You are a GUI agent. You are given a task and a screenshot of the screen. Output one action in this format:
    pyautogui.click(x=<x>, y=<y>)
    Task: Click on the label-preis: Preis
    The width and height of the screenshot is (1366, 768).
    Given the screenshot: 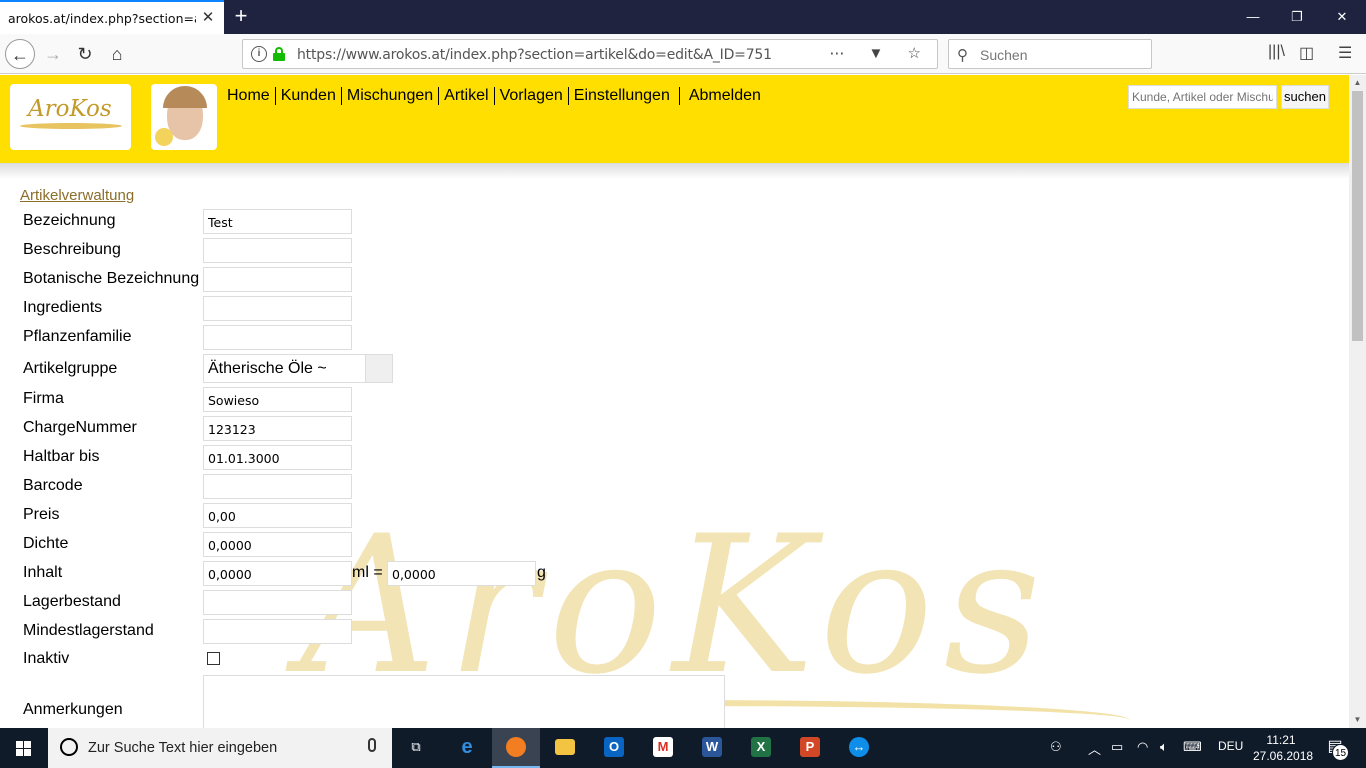 What is the action you would take?
    pyautogui.click(x=41, y=514)
    